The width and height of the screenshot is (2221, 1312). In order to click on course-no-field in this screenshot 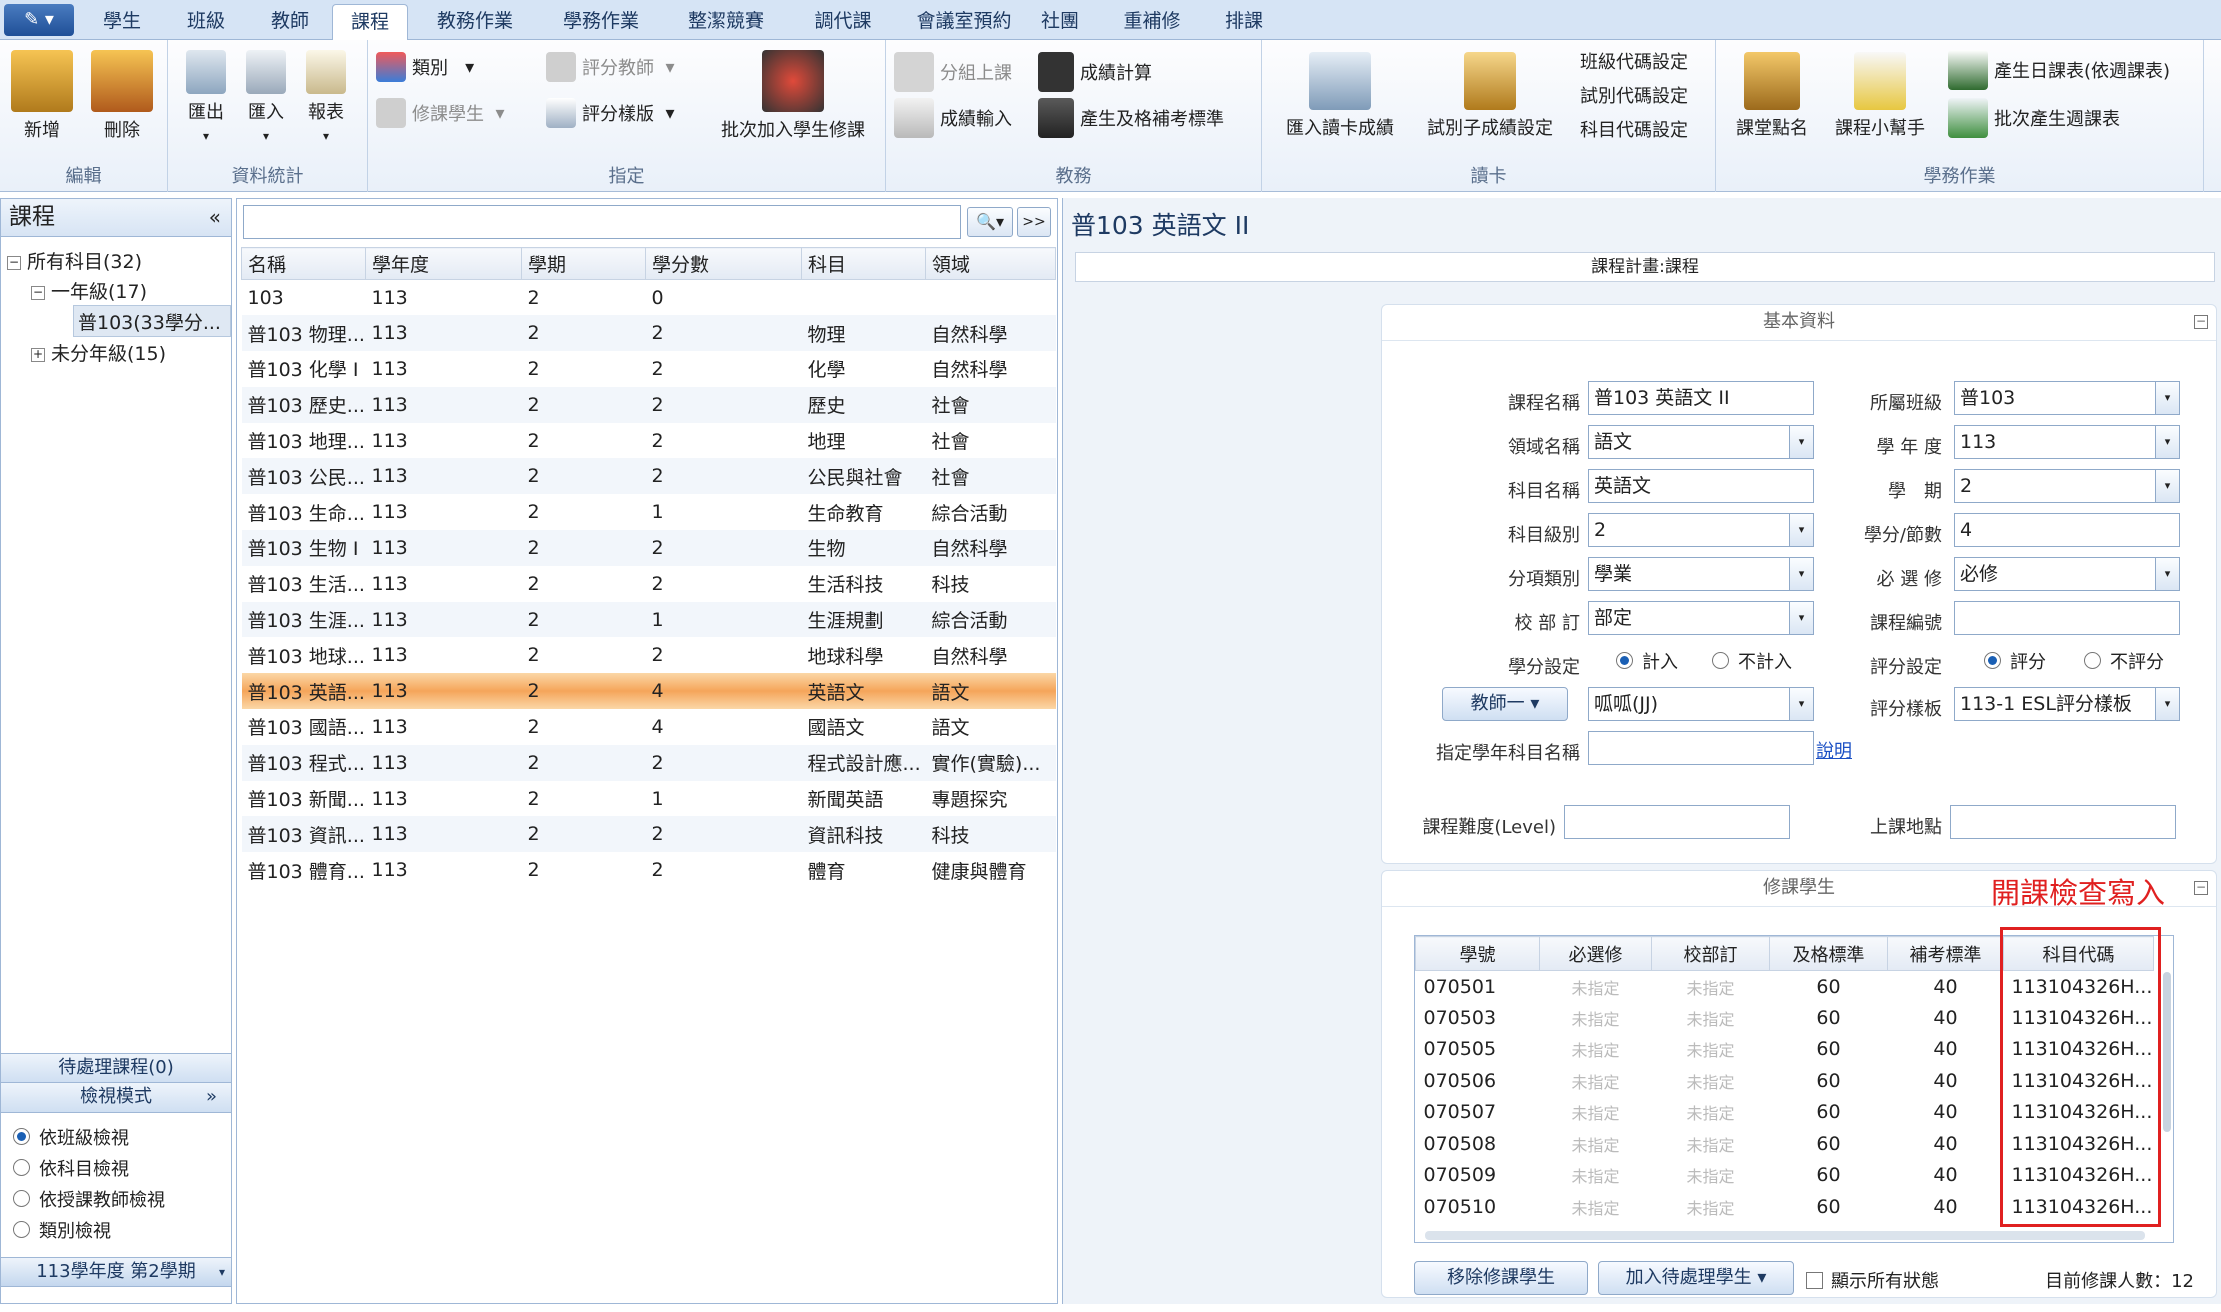, I will do `click(2067, 618)`.